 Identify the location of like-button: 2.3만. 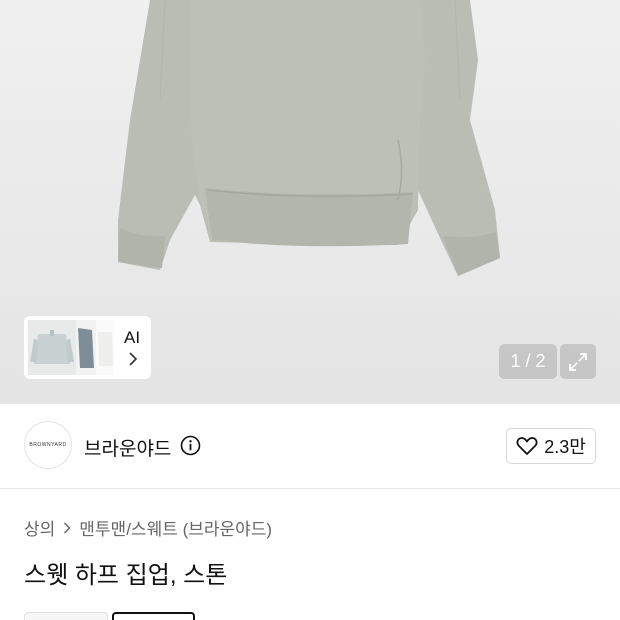
(551, 446).